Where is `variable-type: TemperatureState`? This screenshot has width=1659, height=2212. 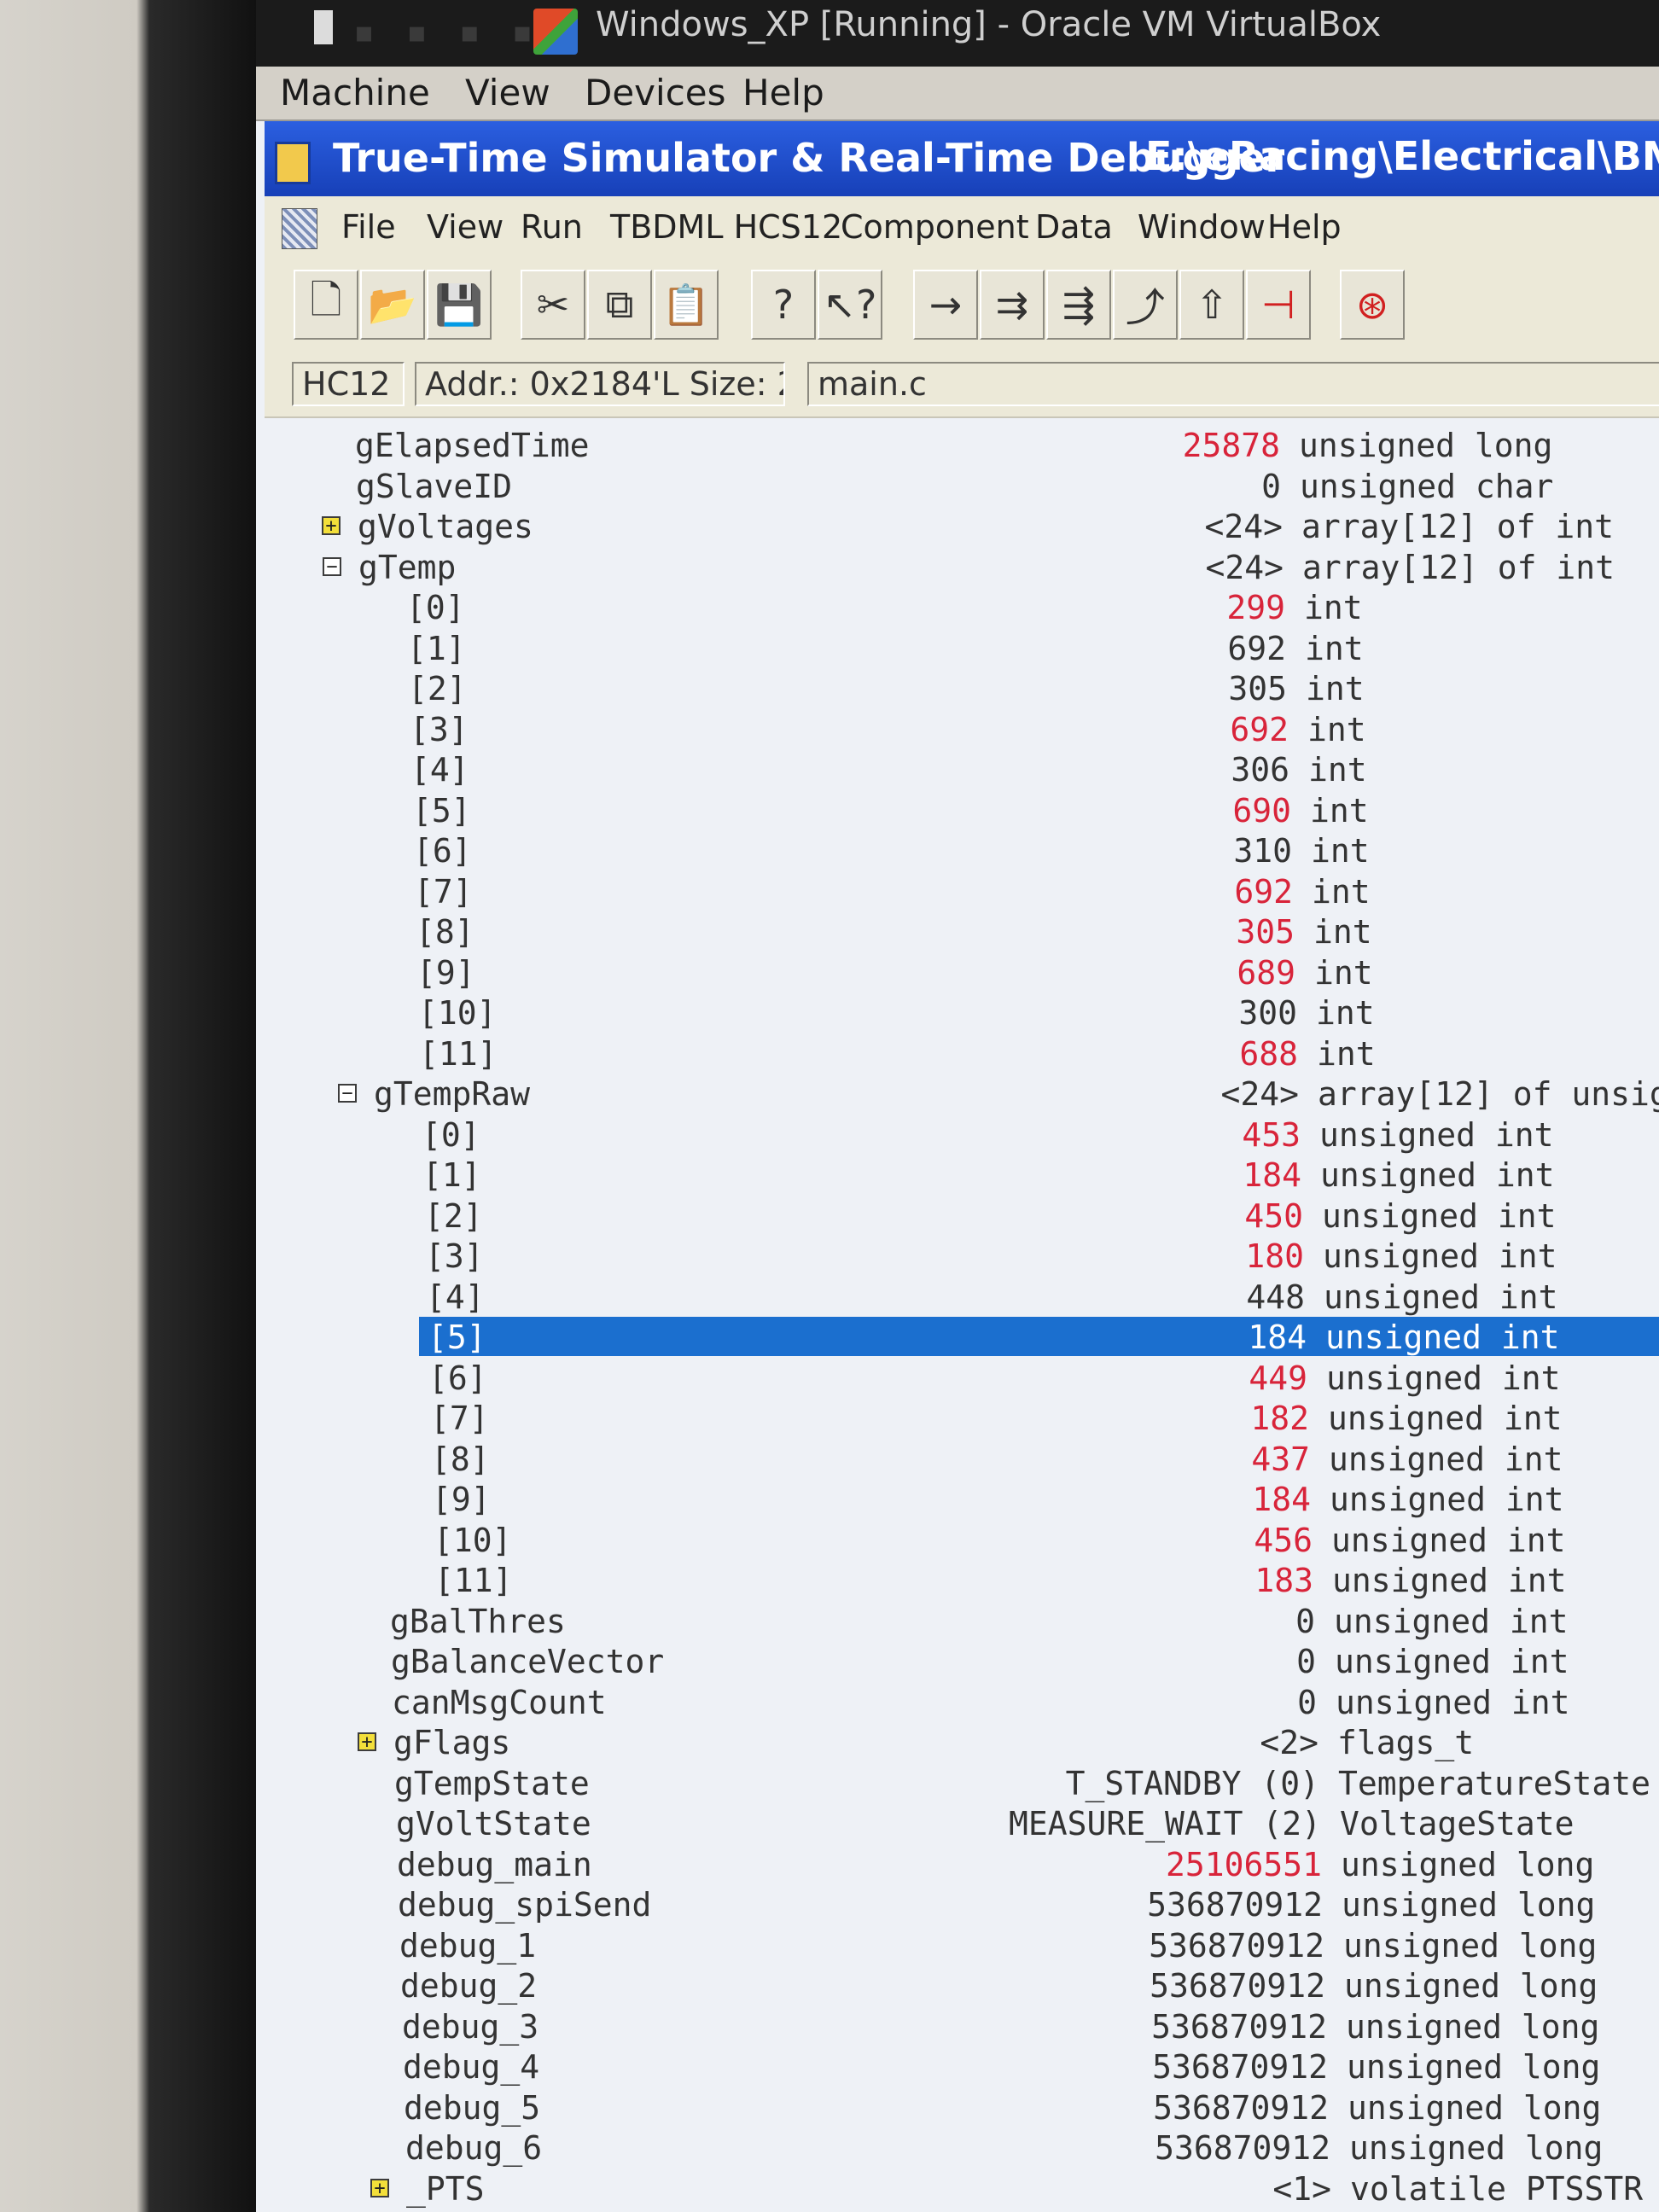
variable-type: TemperatureState is located at coordinates (1494, 1783).